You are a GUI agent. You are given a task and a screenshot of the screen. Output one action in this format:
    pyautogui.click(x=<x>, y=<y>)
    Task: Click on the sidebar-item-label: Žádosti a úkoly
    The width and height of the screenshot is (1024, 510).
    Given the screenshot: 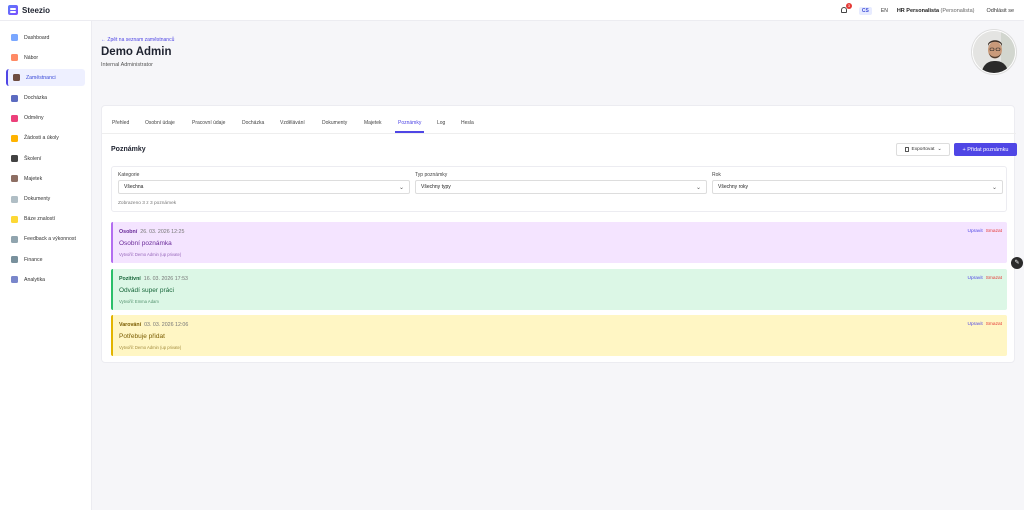 What is the action you would take?
    pyautogui.click(x=41, y=138)
    